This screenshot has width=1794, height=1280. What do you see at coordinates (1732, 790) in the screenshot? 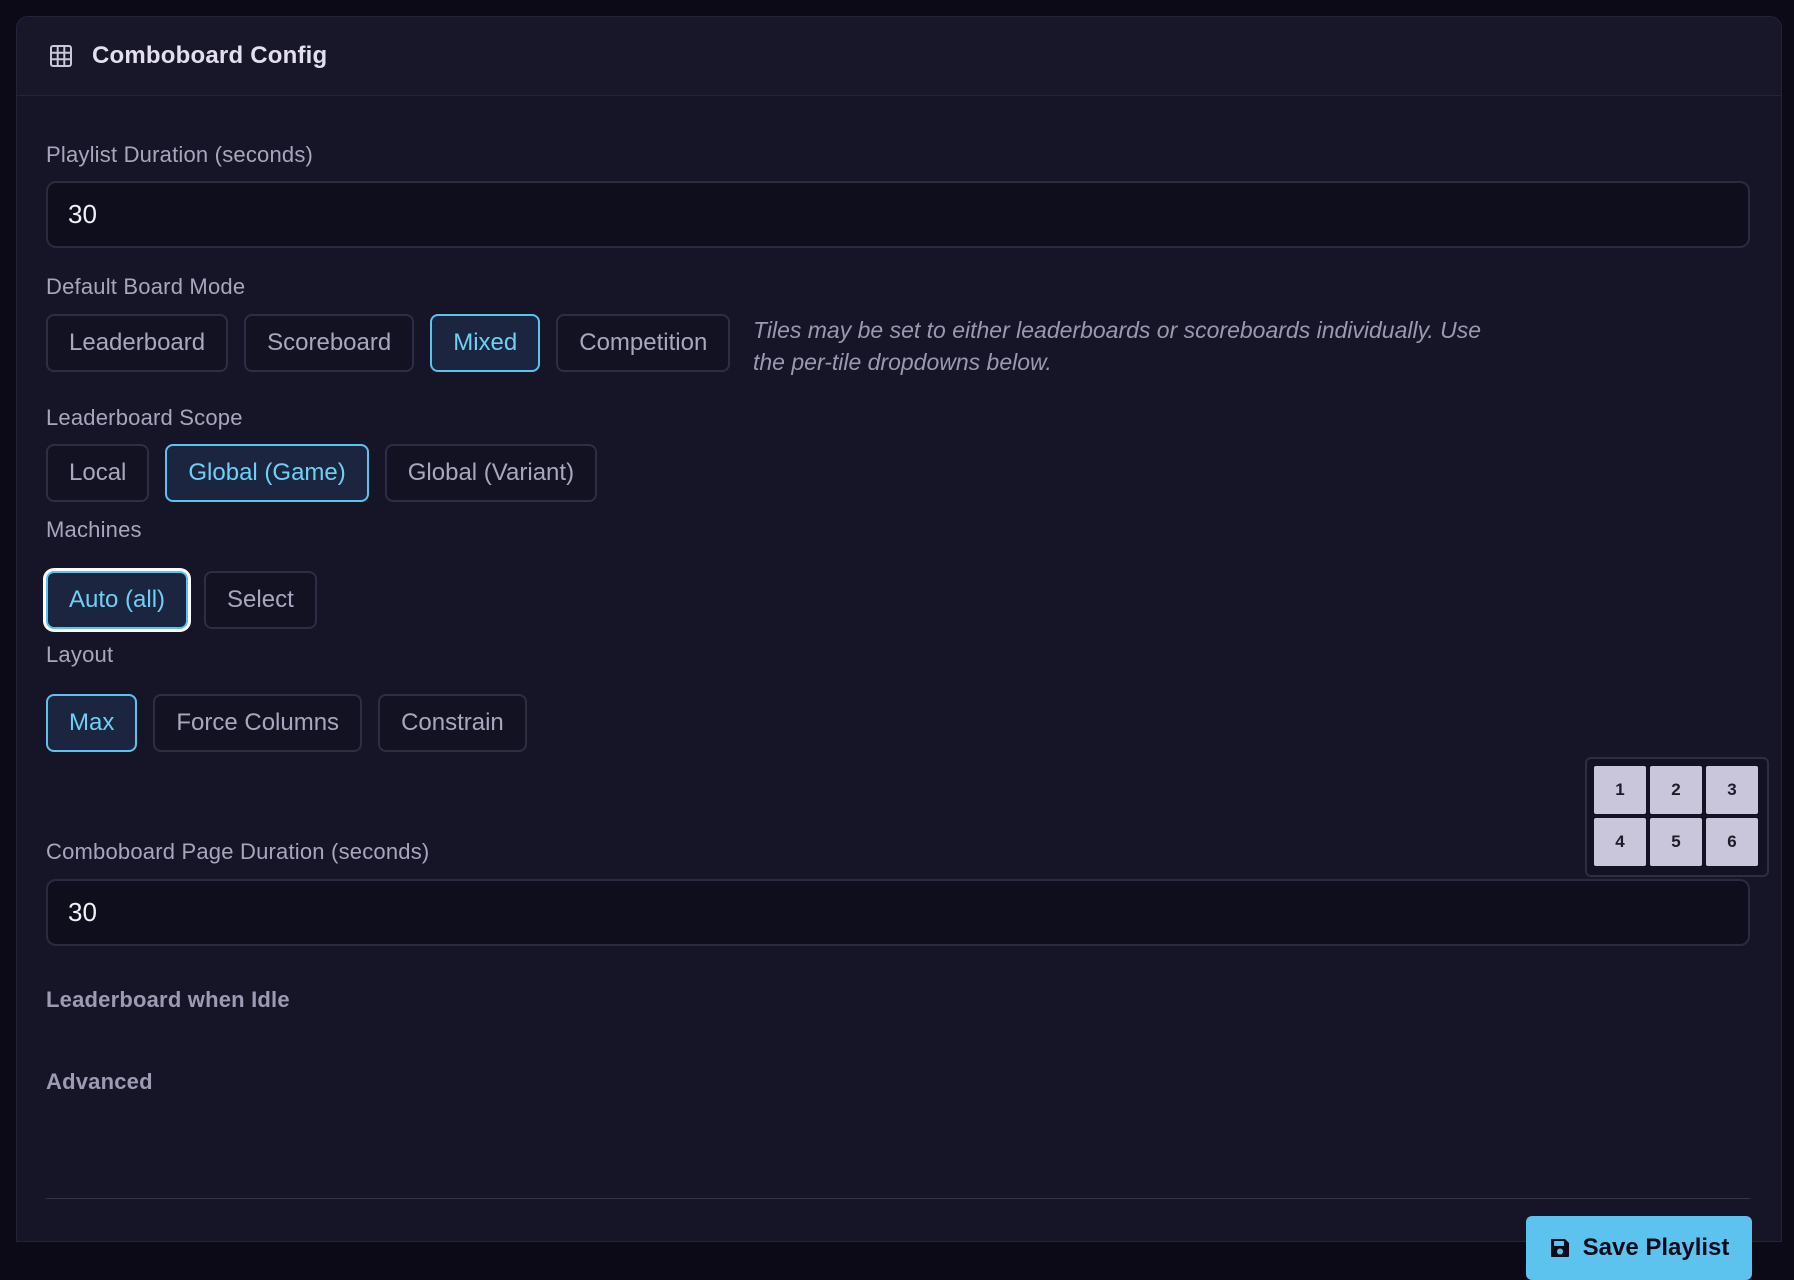
I see `tile-3: 3` at bounding box center [1732, 790].